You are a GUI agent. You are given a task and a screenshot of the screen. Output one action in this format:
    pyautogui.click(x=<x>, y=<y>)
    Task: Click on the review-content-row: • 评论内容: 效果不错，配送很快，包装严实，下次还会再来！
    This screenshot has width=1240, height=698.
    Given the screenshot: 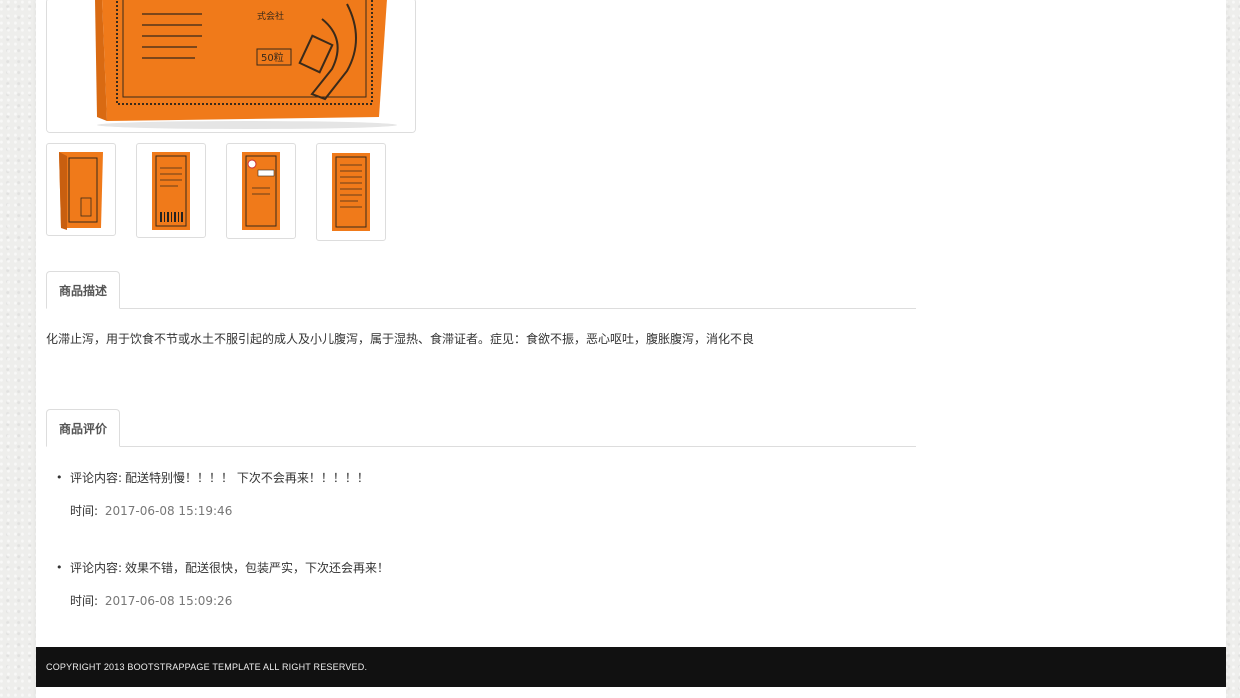 What is the action you would take?
    pyautogui.click(x=222, y=567)
    